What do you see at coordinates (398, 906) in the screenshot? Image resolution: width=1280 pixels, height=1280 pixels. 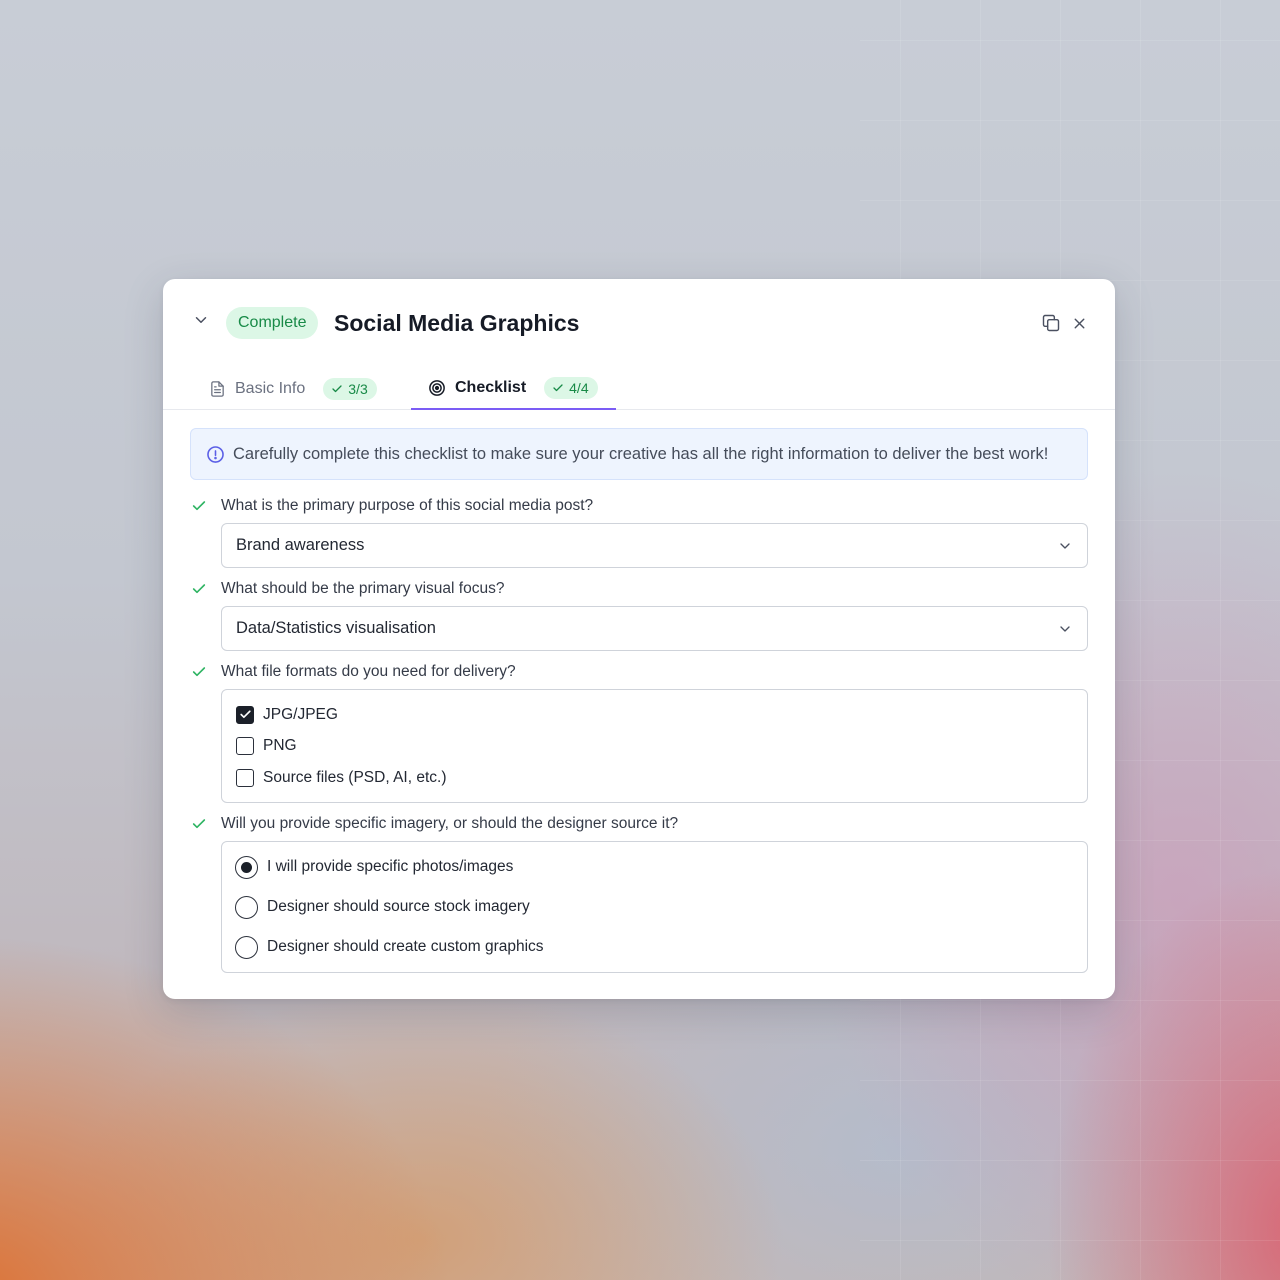 I see `option-label: Designer should source stock imagery` at bounding box center [398, 906].